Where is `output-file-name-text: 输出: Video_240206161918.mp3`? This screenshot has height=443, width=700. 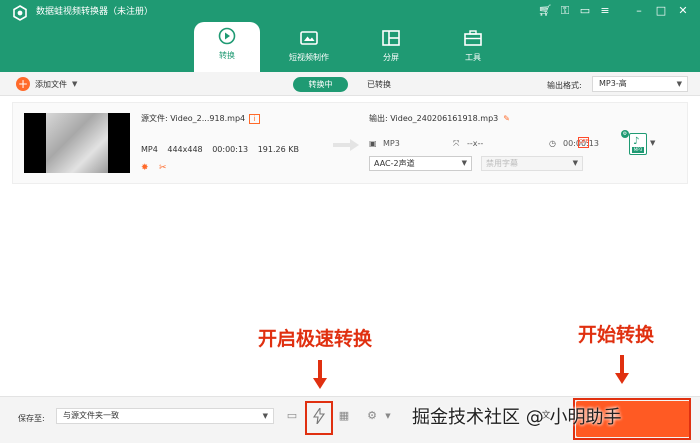
output-file-name-text: 输出: Video_240206161918.mp3 is located at coordinates (434, 118).